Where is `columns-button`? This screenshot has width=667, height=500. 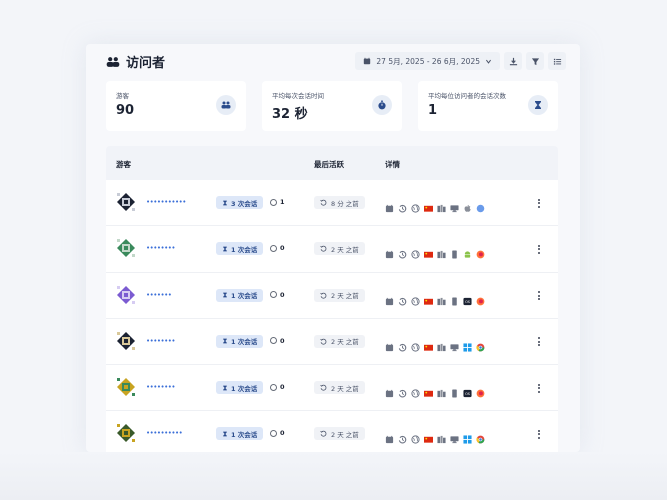 columns-button is located at coordinates (557, 61).